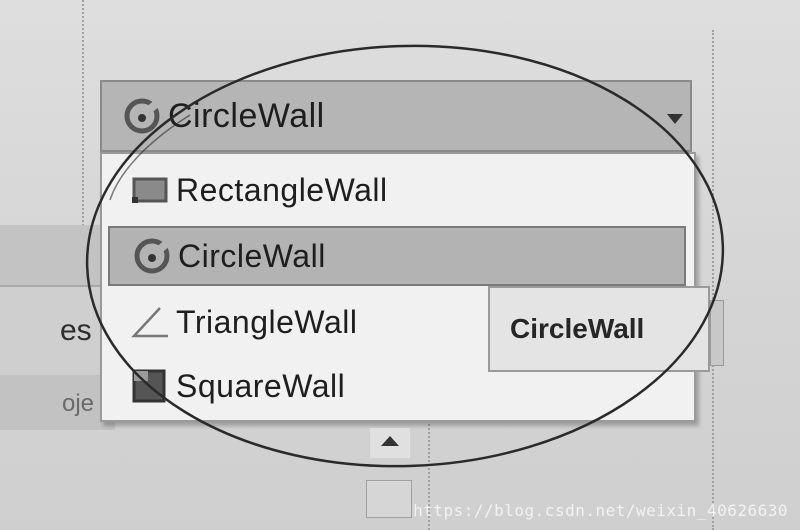 The width and height of the screenshot is (800, 530). I want to click on partial-tab-label: oje, so click(78, 403).